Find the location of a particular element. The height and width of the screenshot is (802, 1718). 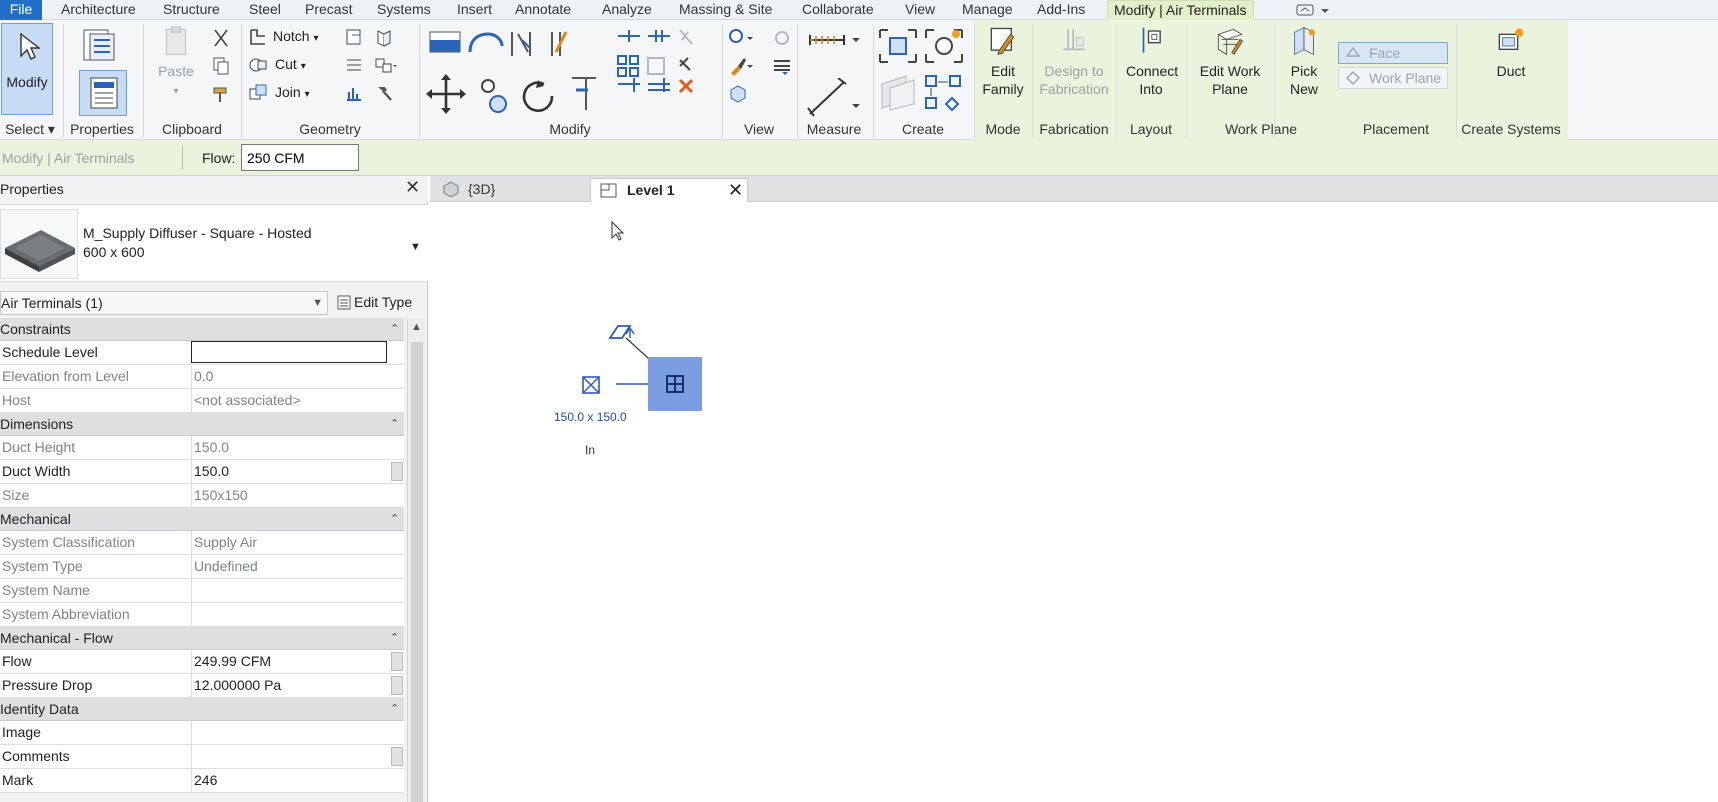

tab-annotate: Annotate is located at coordinates (543, 10).